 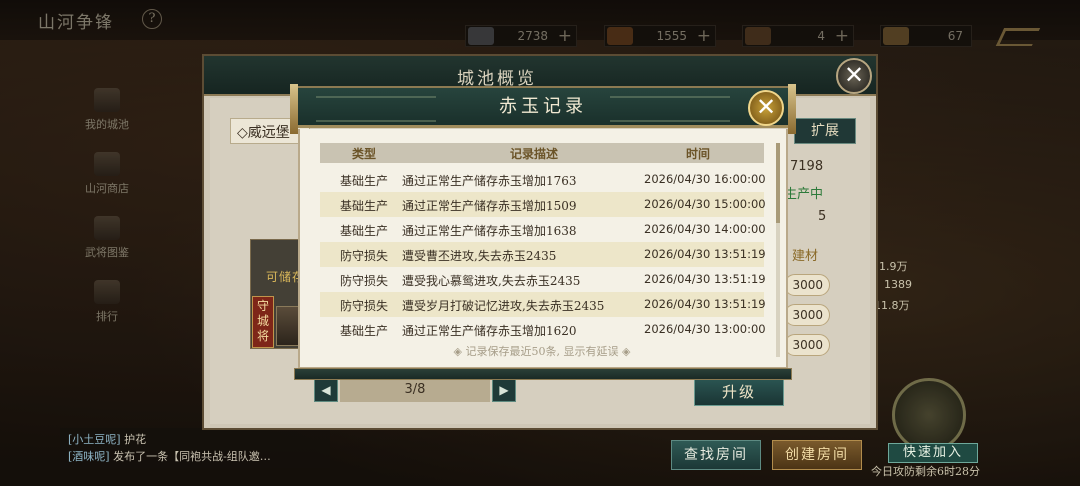 What do you see at coordinates (705, 204) in the screenshot?
I see `record-time: 2026/04/30 15:00:00` at bounding box center [705, 204].